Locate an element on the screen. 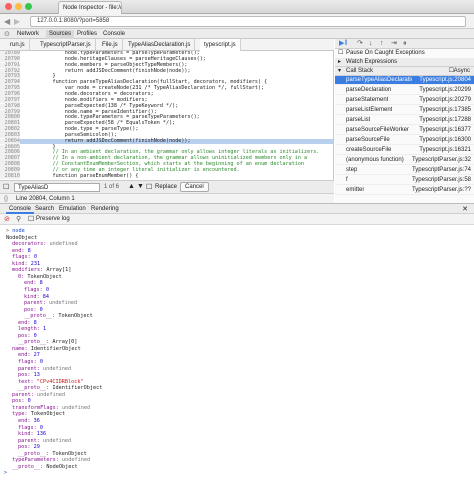 This screenshot has height=497, width=474. forward-icon: ▶ is located at coordinates (17, 21).